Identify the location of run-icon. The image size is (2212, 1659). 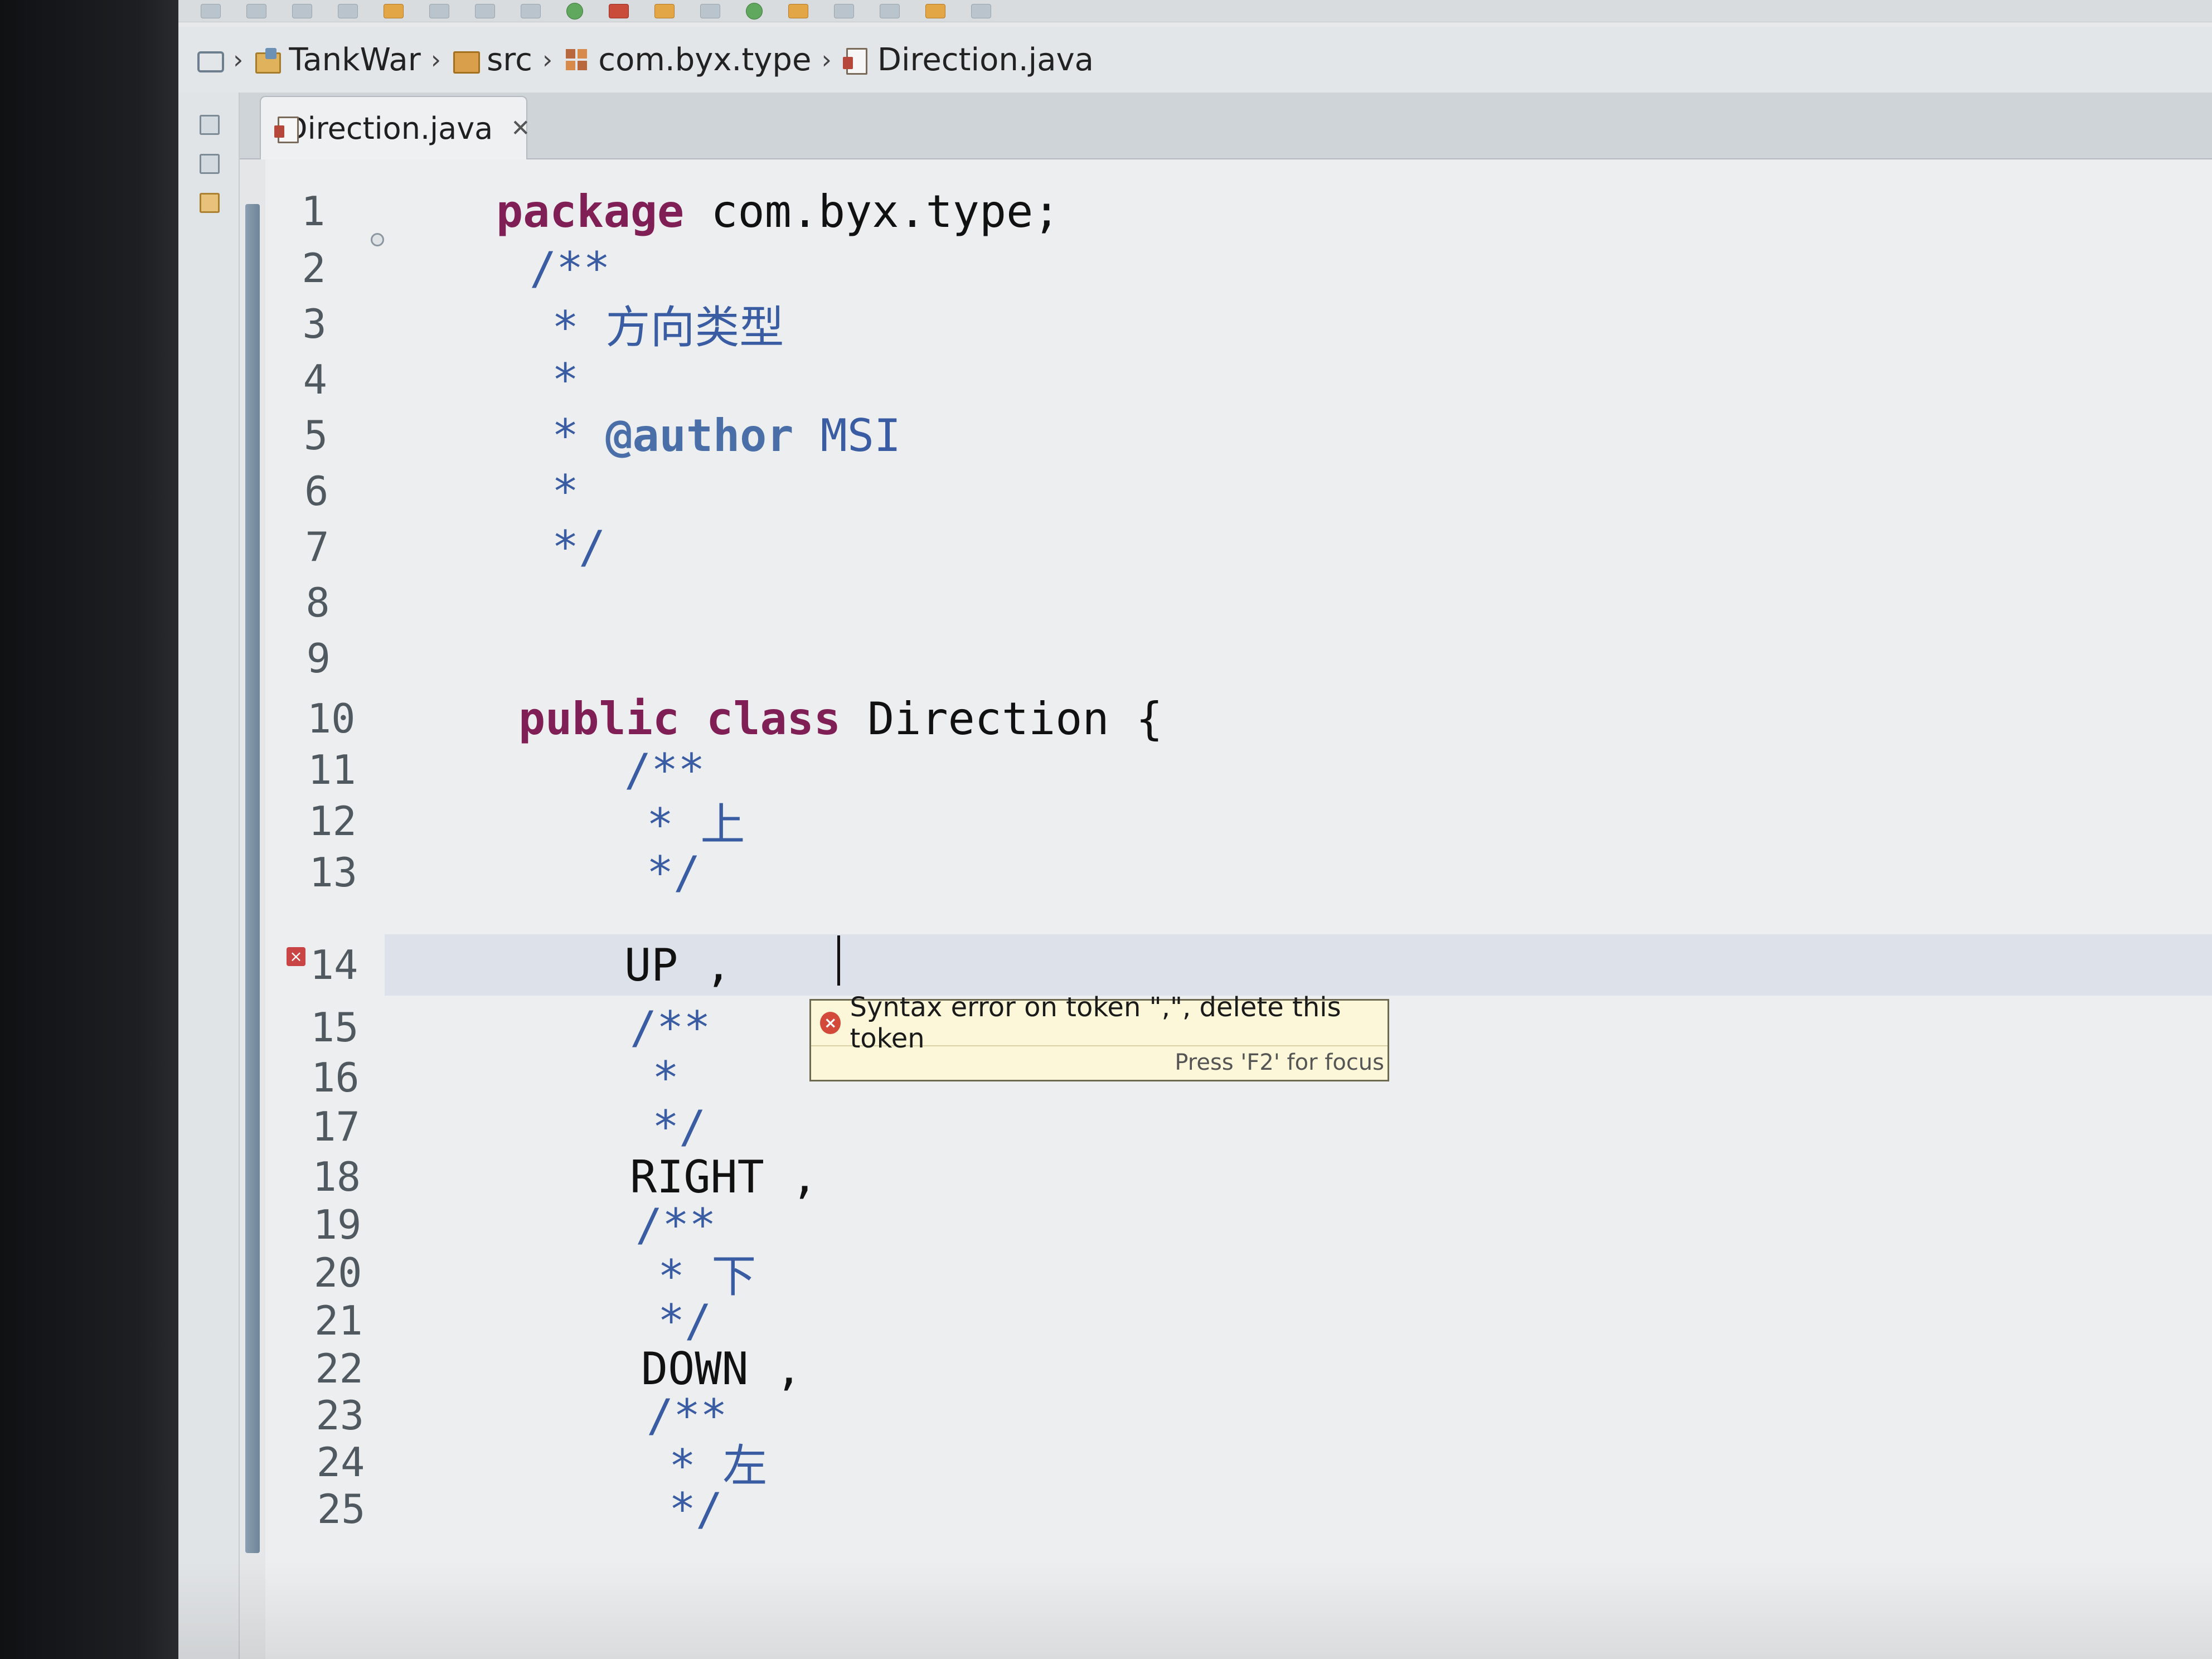
(574, 11).